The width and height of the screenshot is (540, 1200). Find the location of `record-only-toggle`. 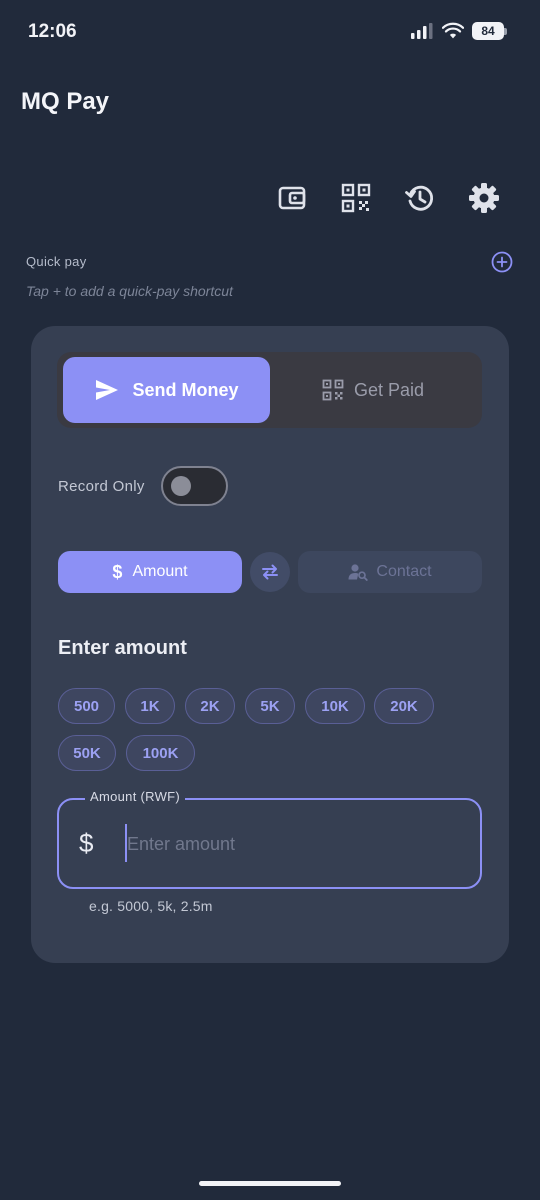

record-only-toggle is located at coordinates (194, 486).